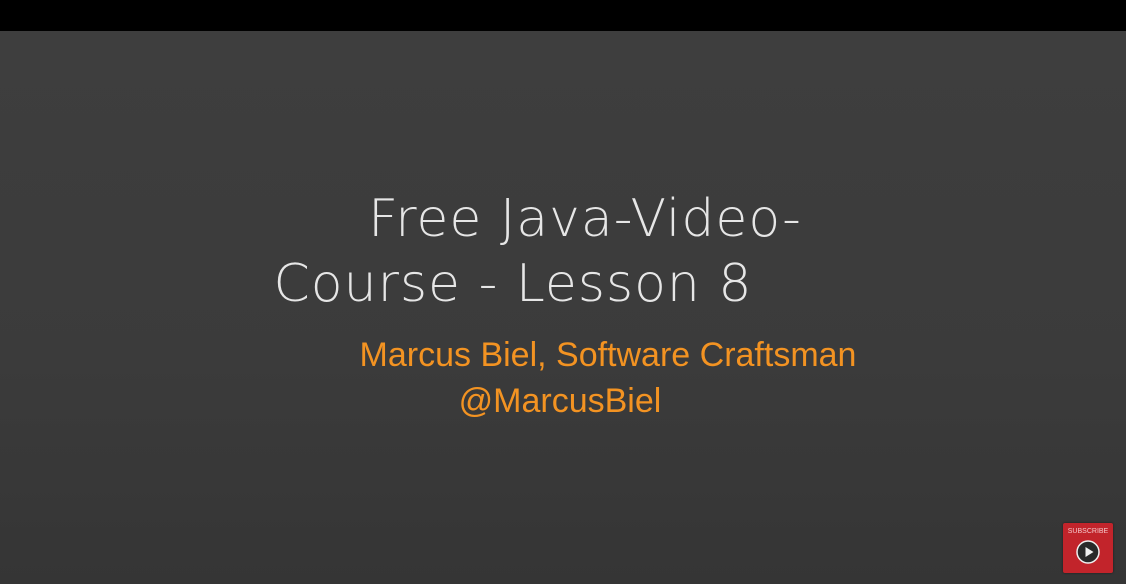 Image resolution: width=1126 pixels, height=584 pixels. I want to click on slide-title-line-2: Course - Lesson 8, so click(513, 284).